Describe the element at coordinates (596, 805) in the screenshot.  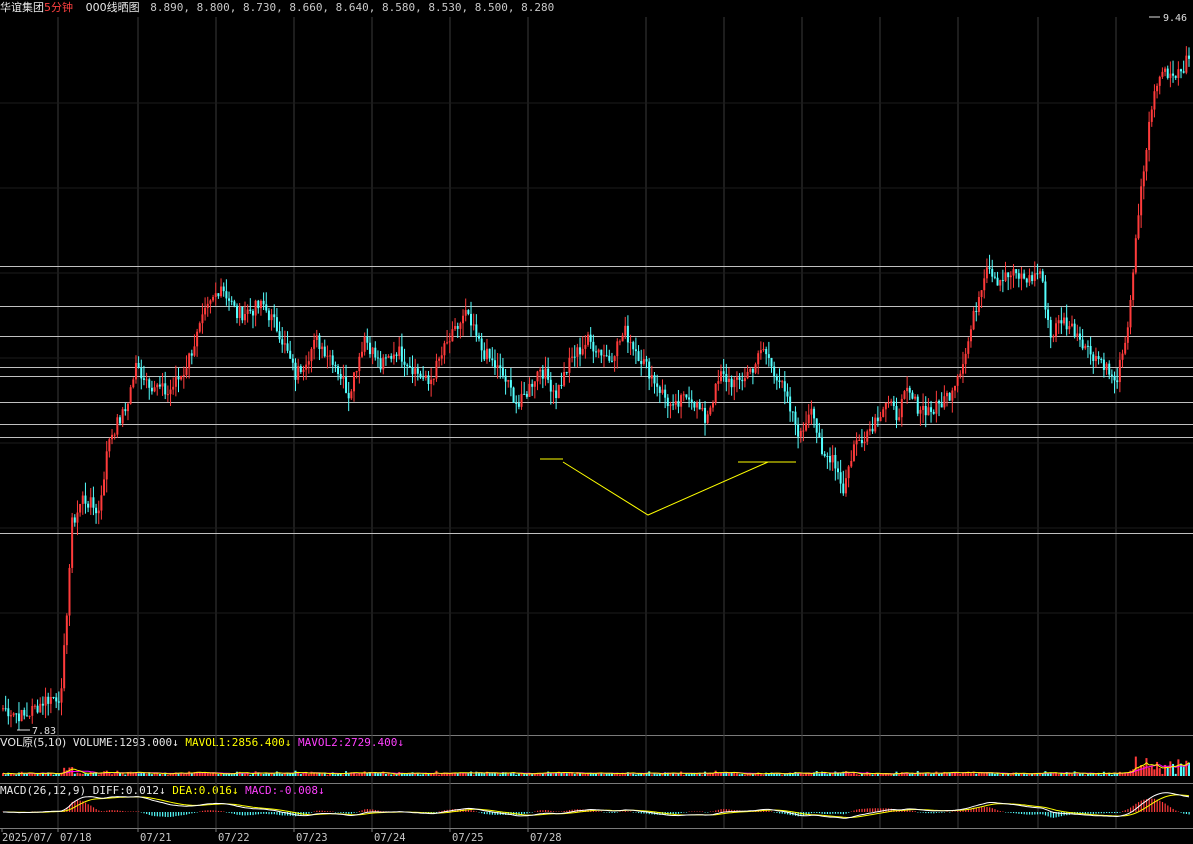
I see `macd-chart` at that location.